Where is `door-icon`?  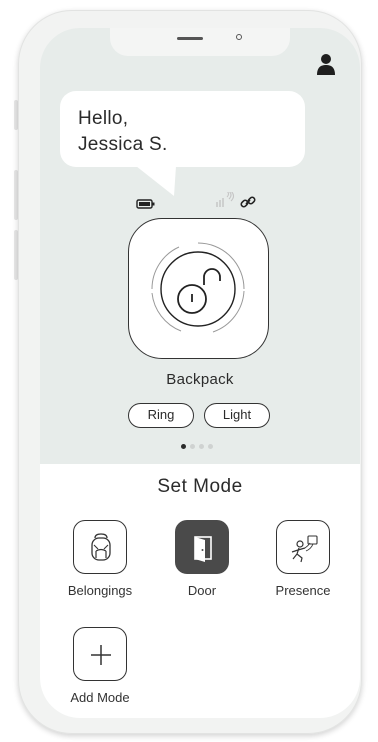
door-icon is located at coordinates (203, 549).